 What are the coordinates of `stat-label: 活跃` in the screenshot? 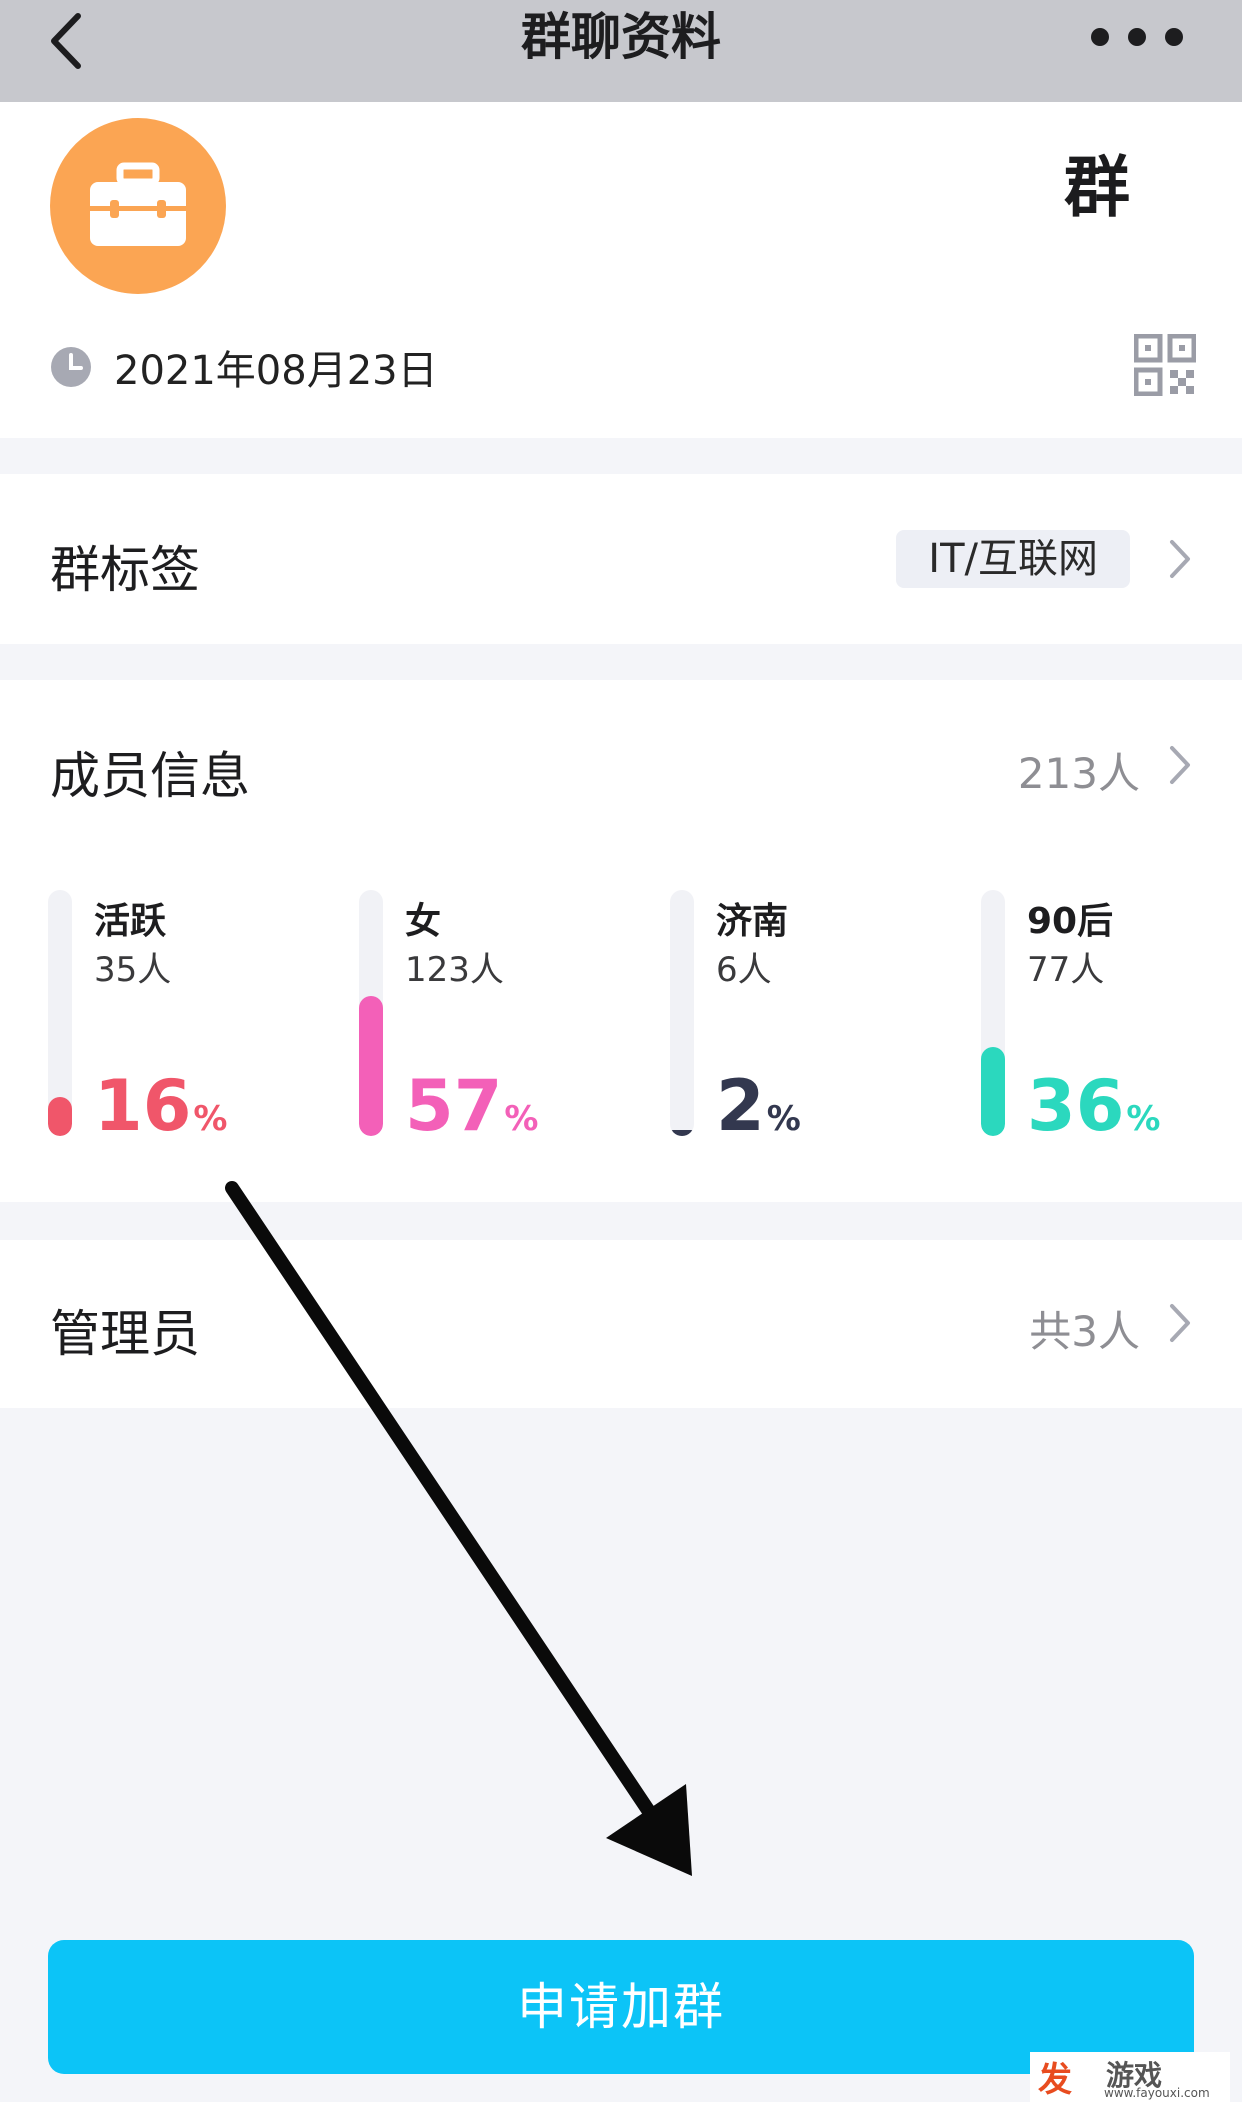 It's located at (130, 921).